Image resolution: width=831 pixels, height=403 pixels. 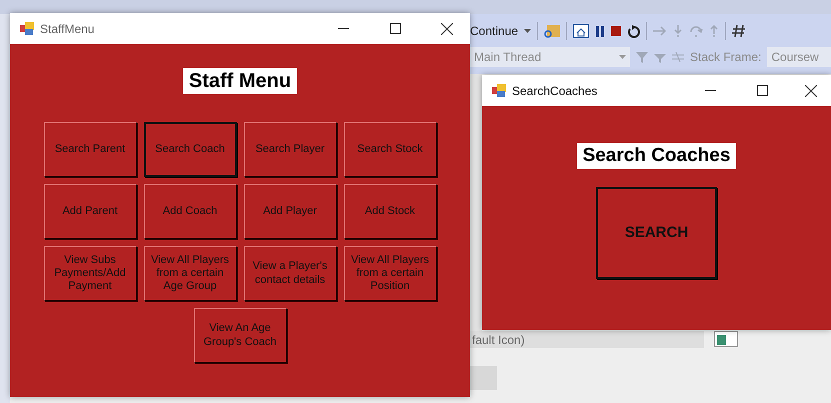 I want to click on menu-button: View Subs Payments/Add Payment, so click(x=90, y=273).